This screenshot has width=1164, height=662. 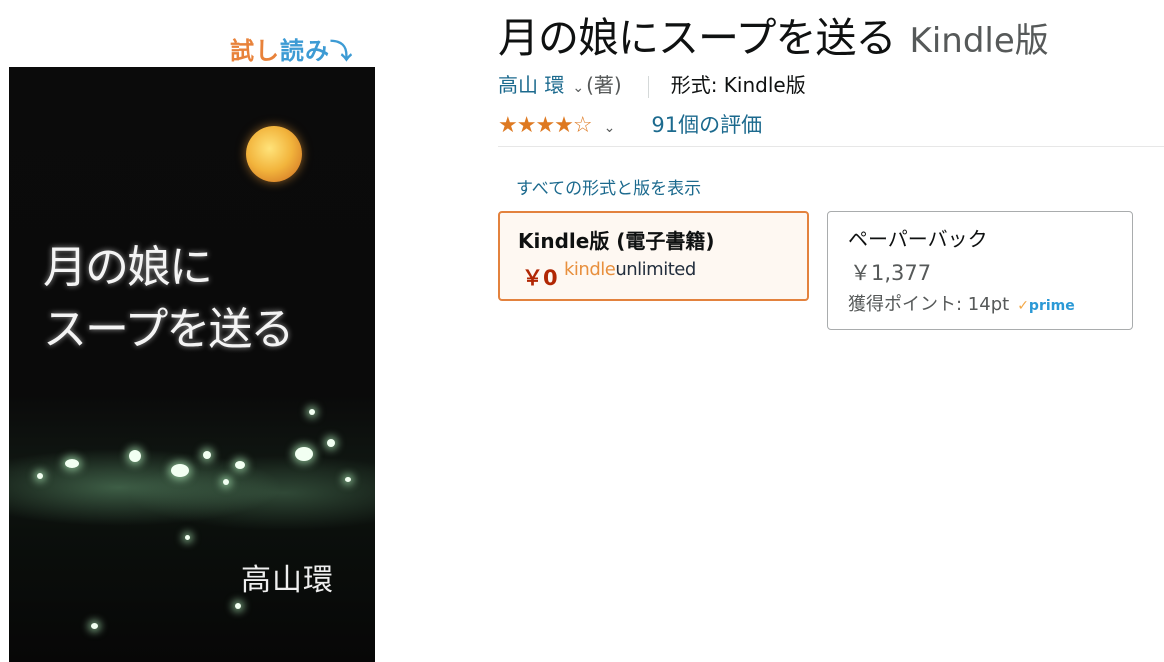 I want to click on section-divider, so click(x=831, y=146).